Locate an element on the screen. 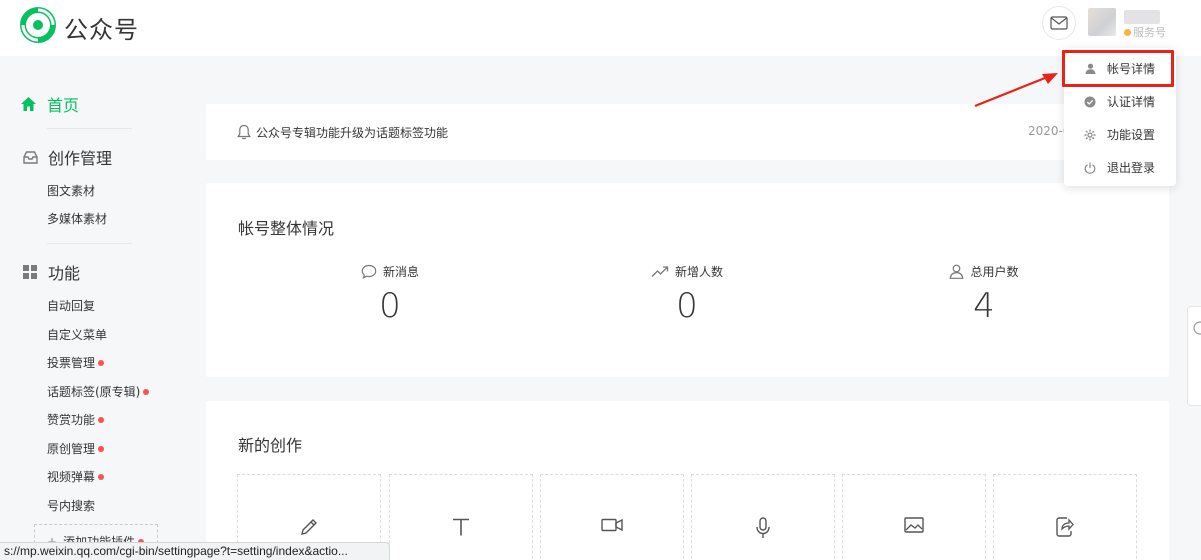 The image size is (1201, 560). sidebar-item-label: 自动回复 is located at coordinates (71, 306).